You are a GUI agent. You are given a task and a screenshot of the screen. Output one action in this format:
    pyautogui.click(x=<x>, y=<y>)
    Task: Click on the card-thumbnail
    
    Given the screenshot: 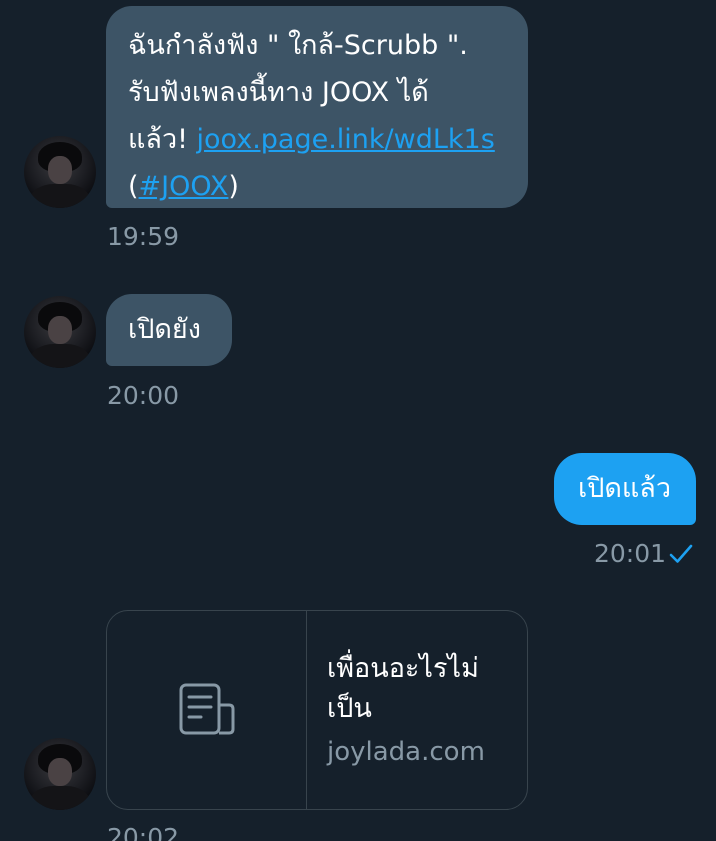 What is the action you would take?
    pyautogui.click(x=207, y=710)
    